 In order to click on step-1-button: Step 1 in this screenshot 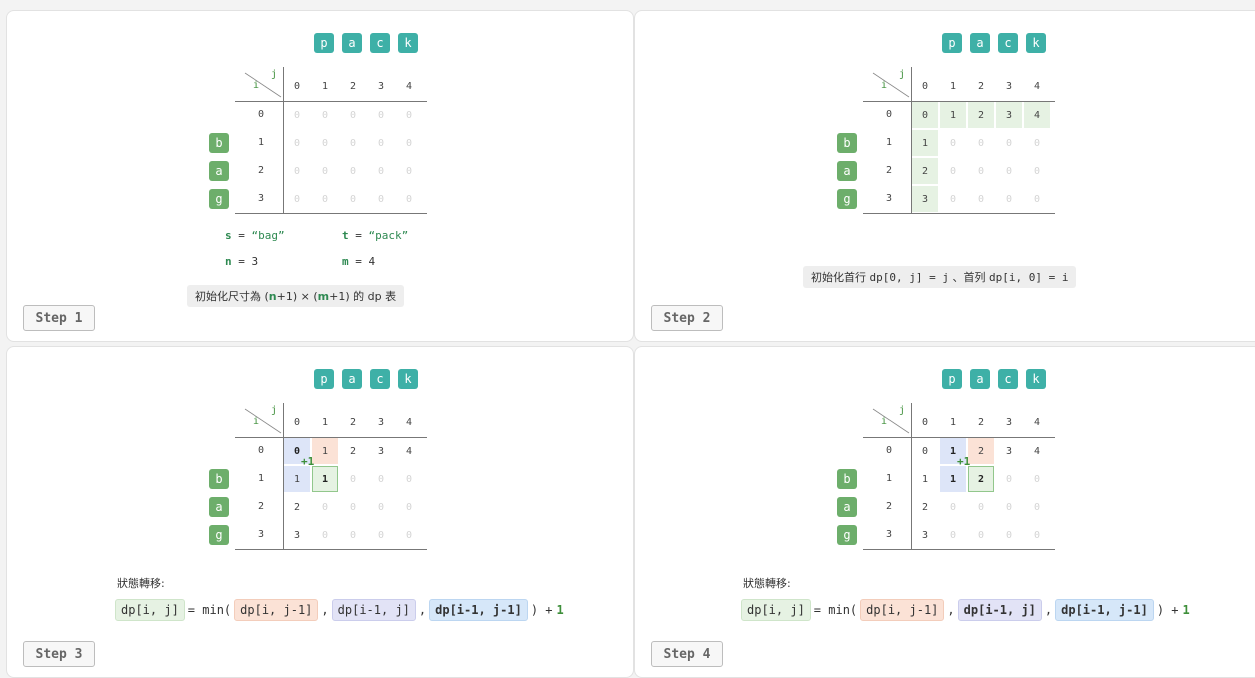, I will do `click(59, 318)`.